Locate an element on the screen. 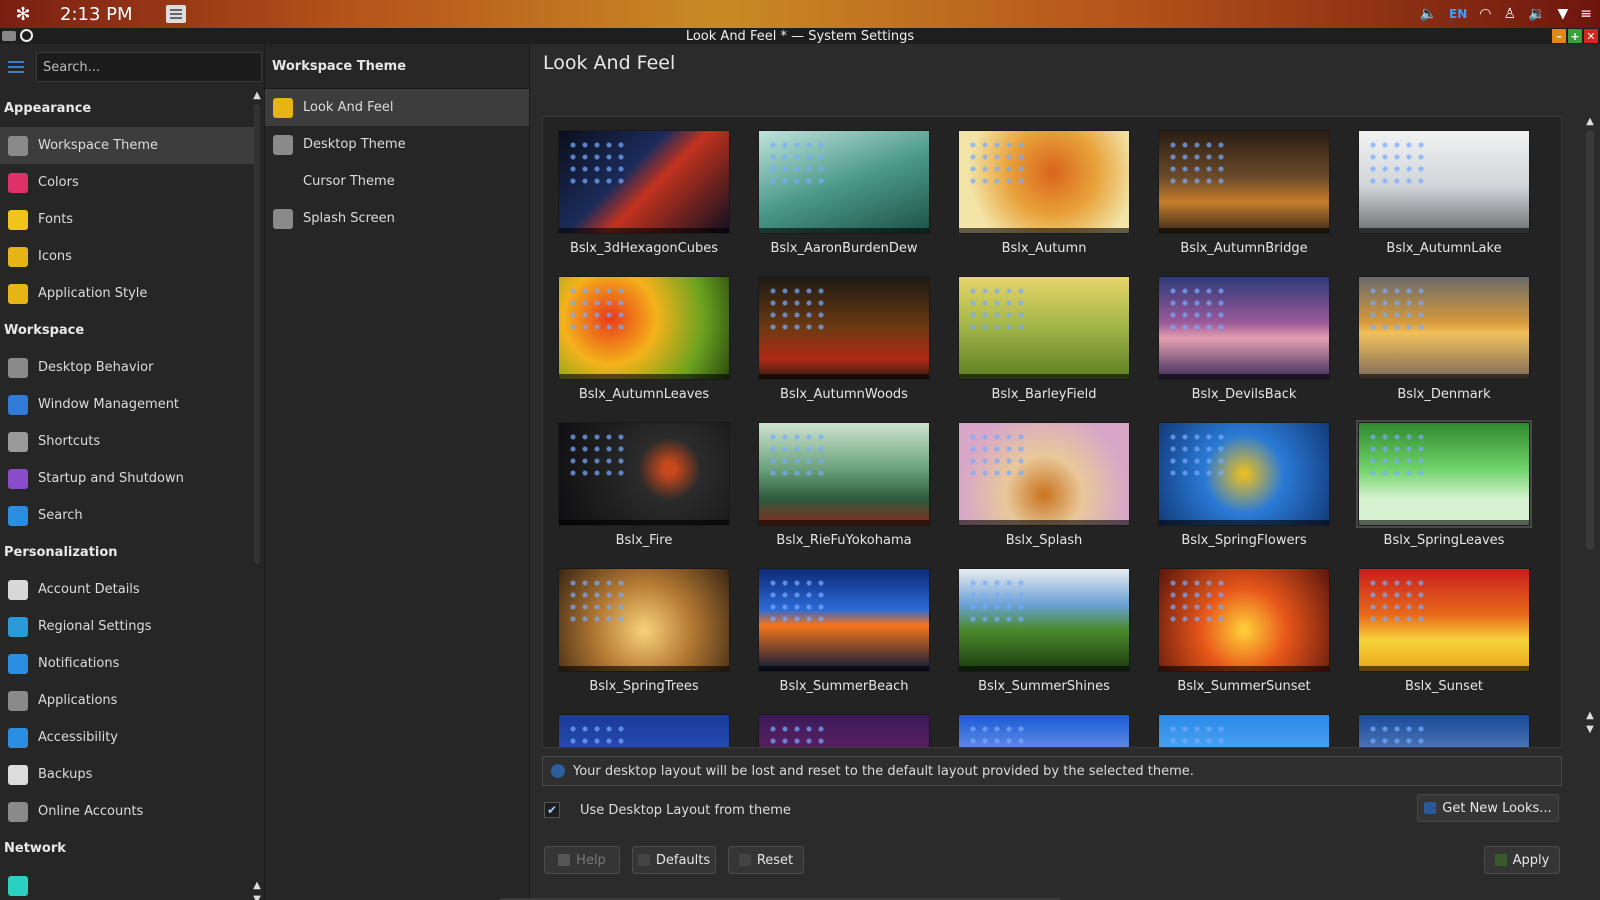 The height and width of the screenshot is (900, 1600). theme-tile: Bslx_SpringFlowers is located at coordinates (1244, 488).